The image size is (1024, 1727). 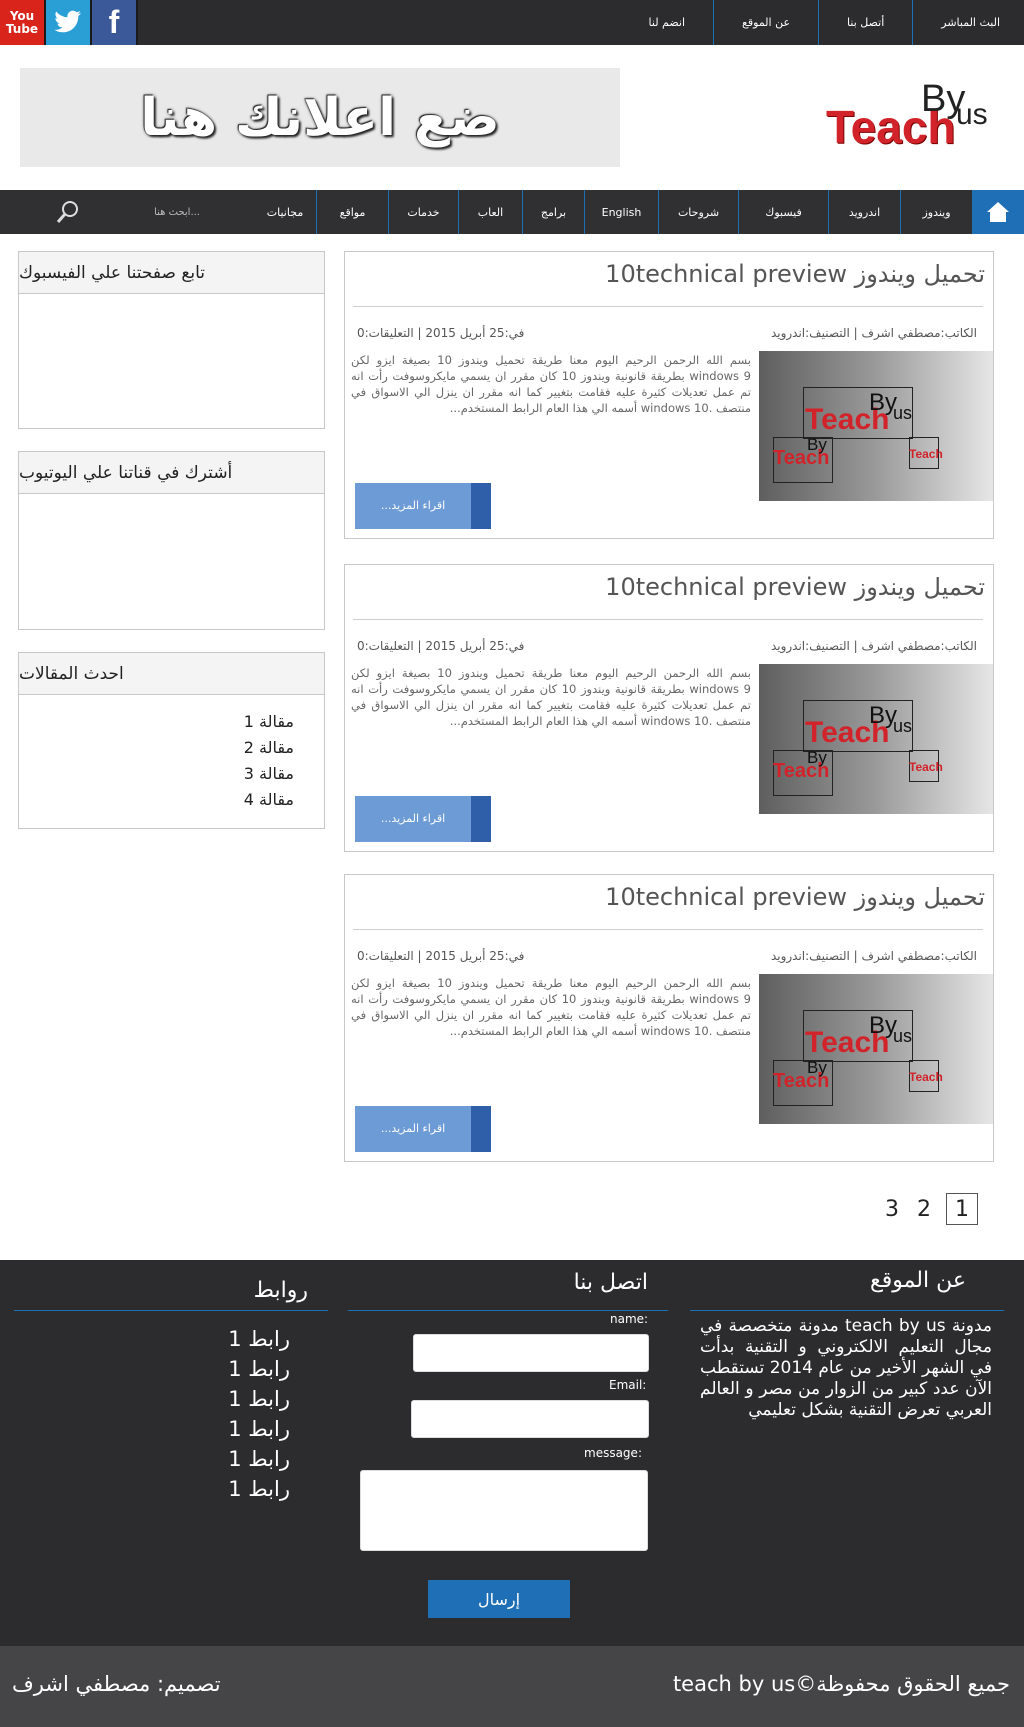 What do you see at coordinates (508, 1310) in the screenshot?
I see `footer-contact-divider` at bounding box center [508, 1310].